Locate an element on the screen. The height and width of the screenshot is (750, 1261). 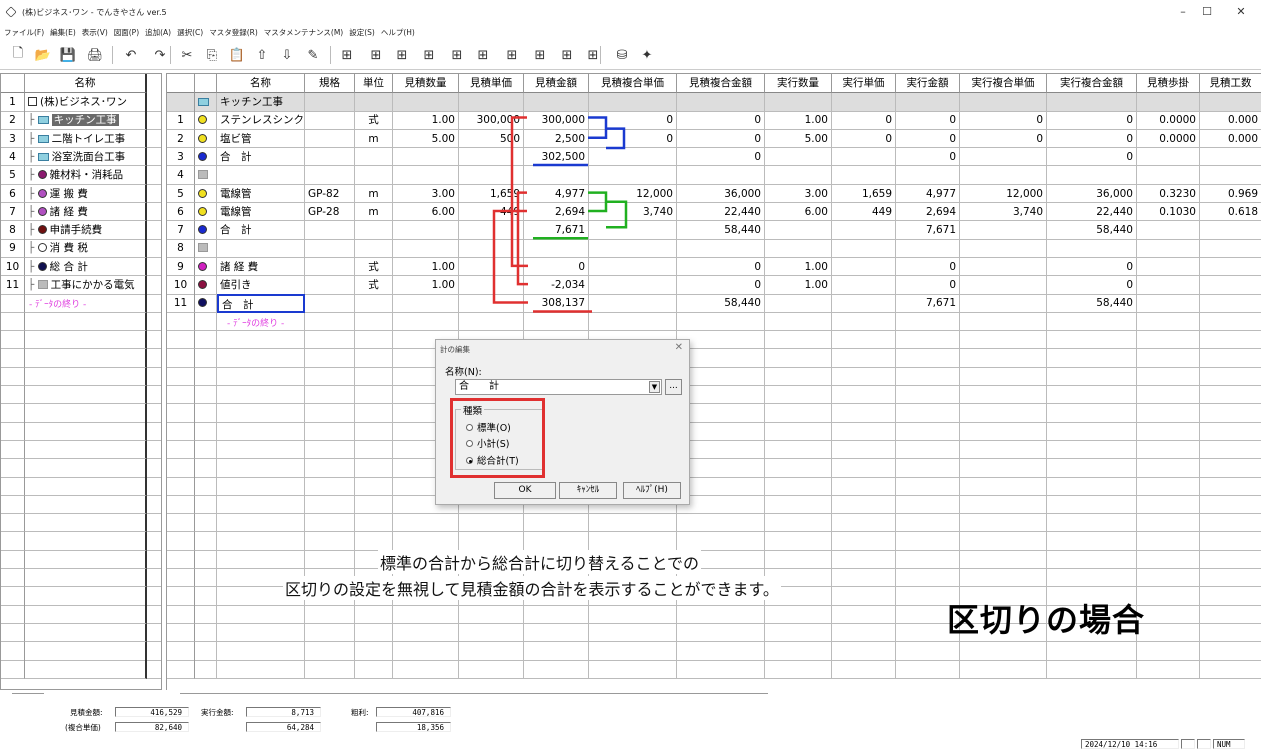
open-folder-icon: 📂 is located at coordinates (43, 55).